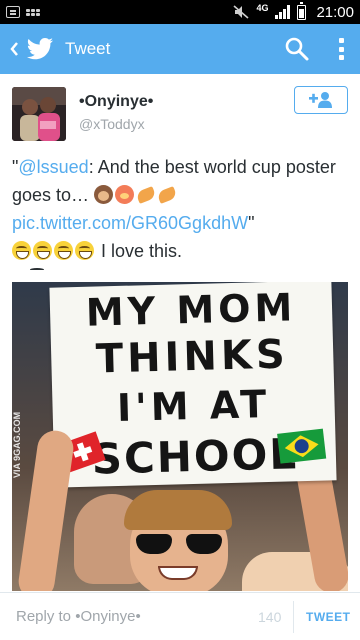  I want to click on author-name: •Onyinye•, so click(116, 102).